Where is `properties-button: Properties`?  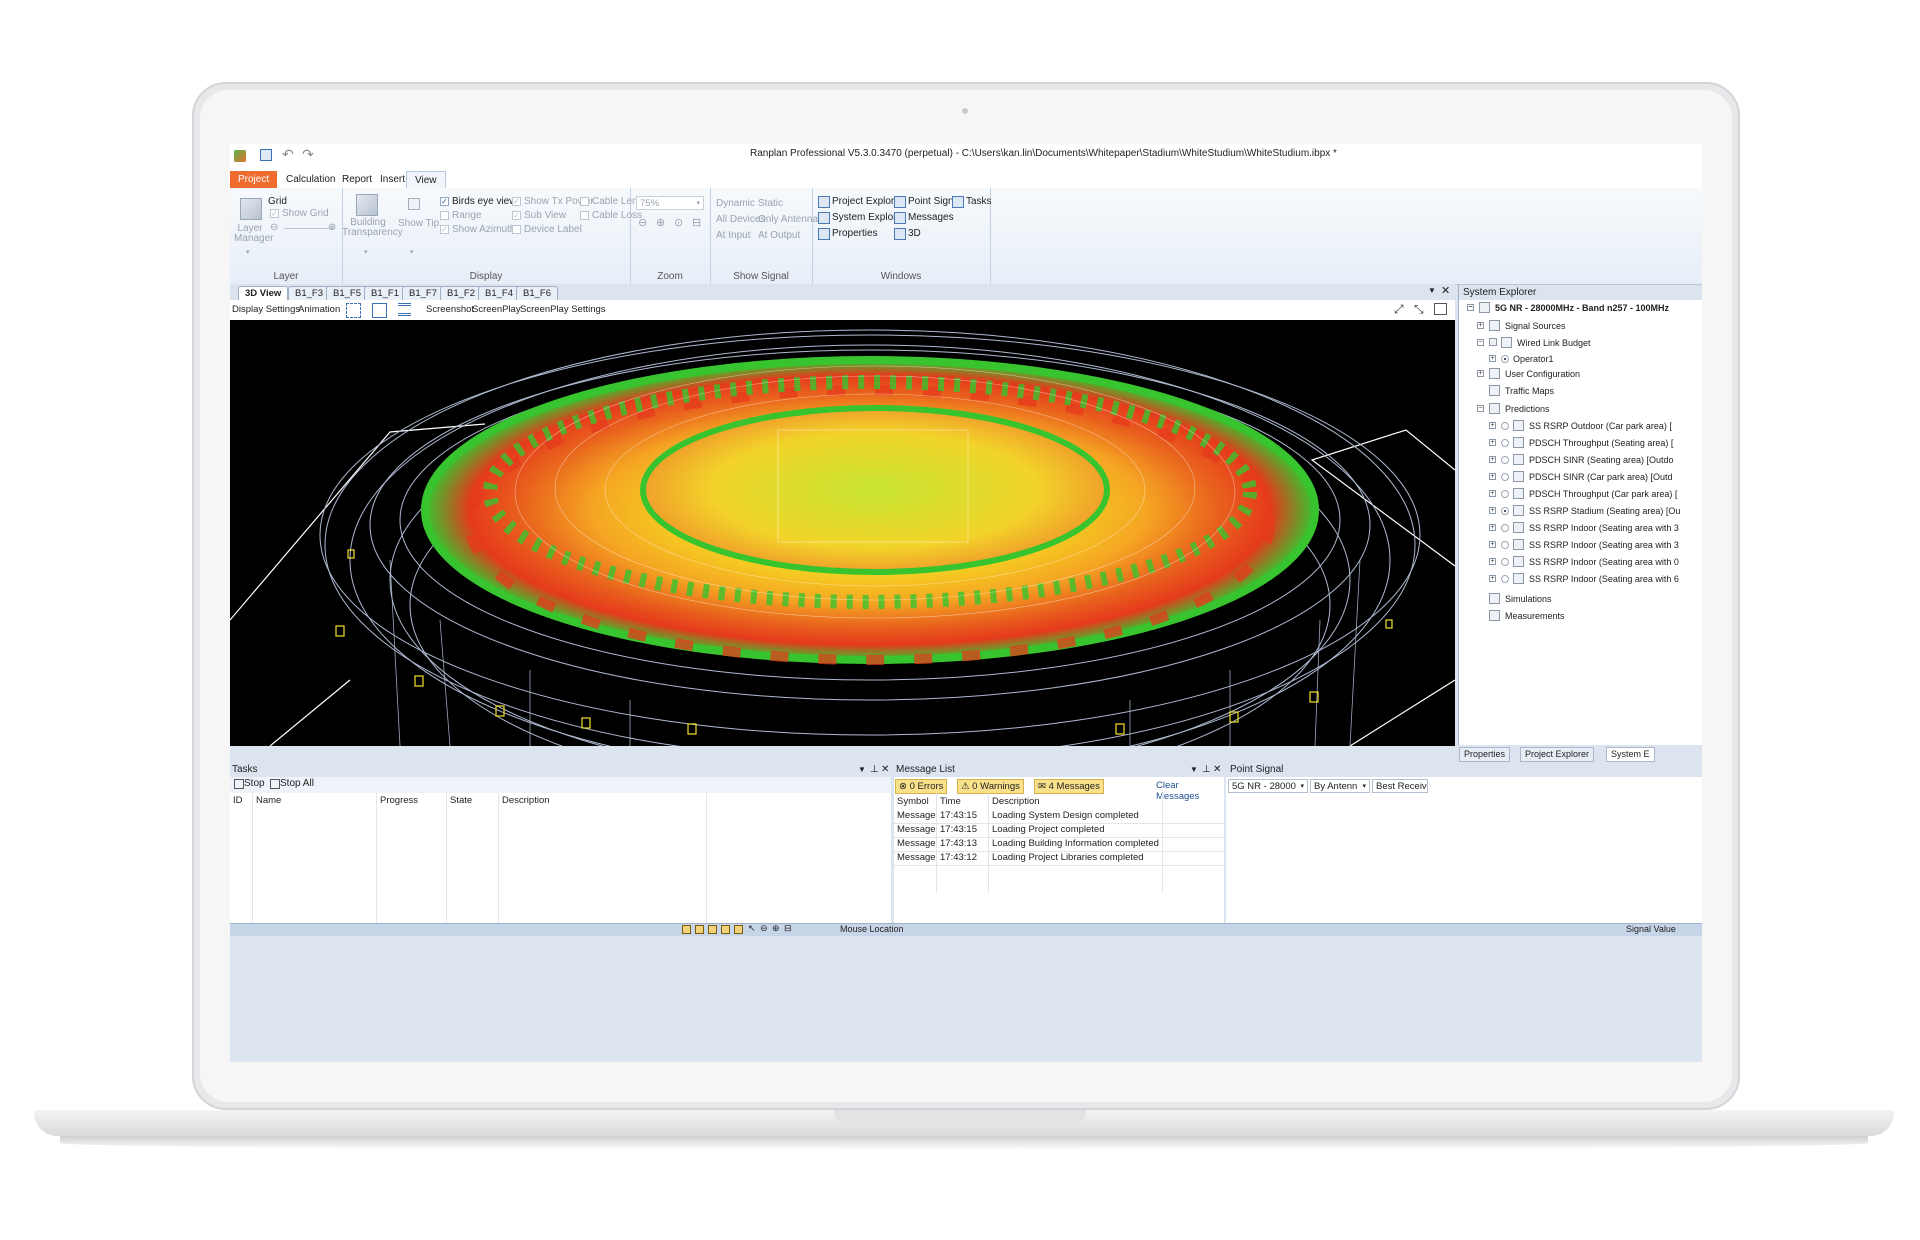
properties-button: Properties is located at coordinates (855, 233).